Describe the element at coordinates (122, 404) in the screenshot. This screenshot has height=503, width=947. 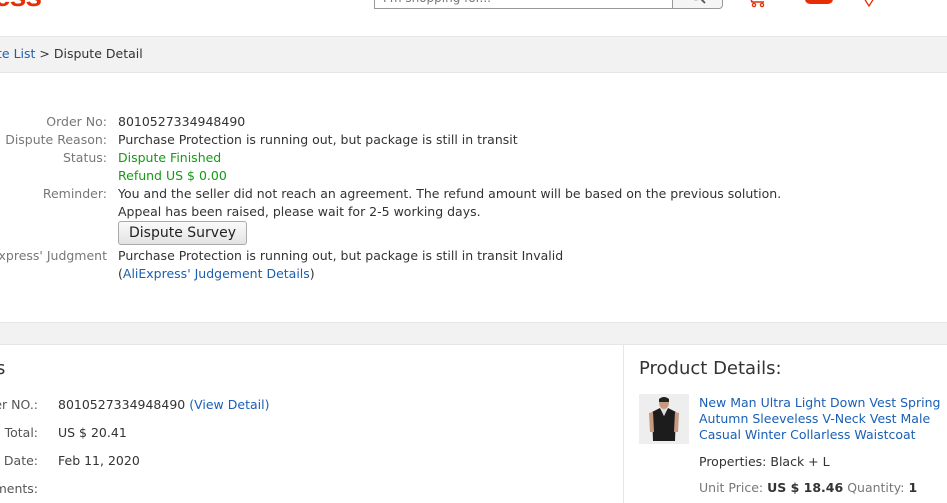
I see `order-number: 8010527334948490` at that location.